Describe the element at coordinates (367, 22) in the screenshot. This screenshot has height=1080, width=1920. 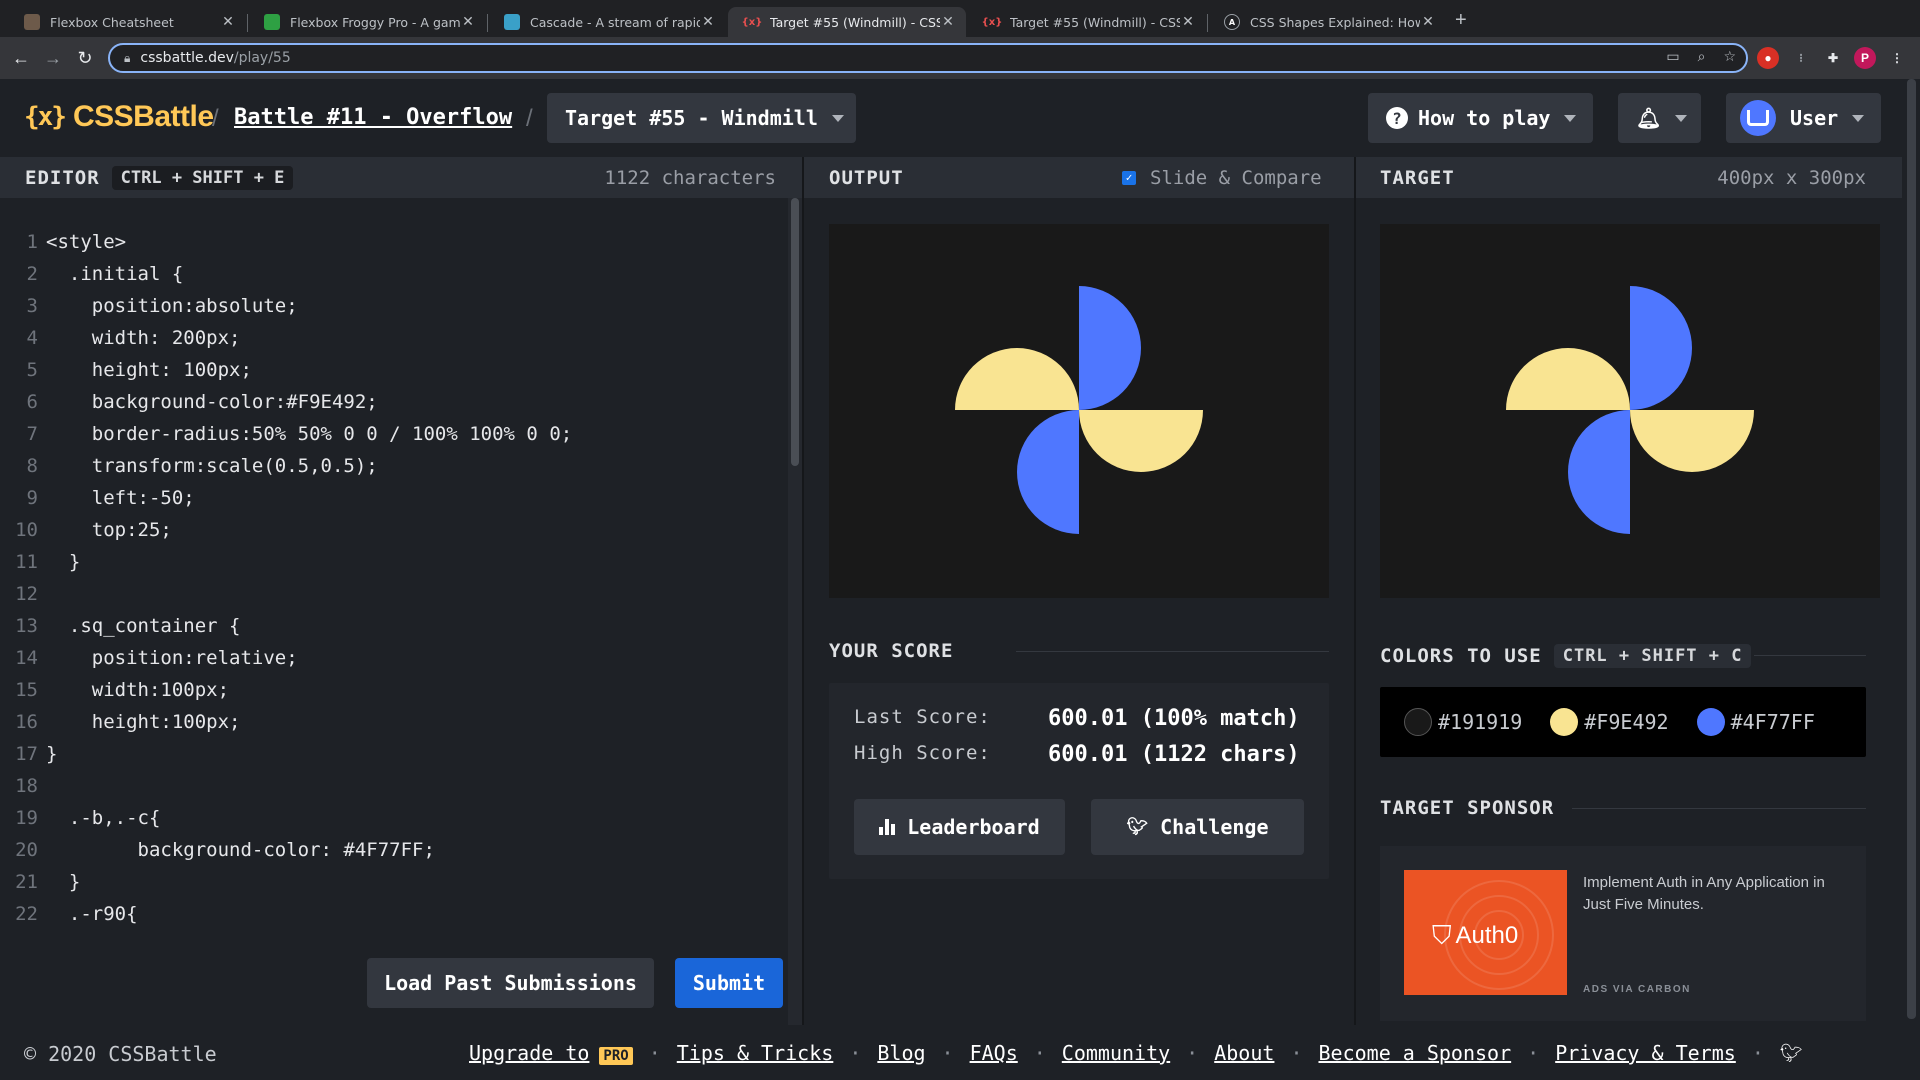
I see `browser-tab: Flexbox Froggy Pro - A game fo ✕` at that location.